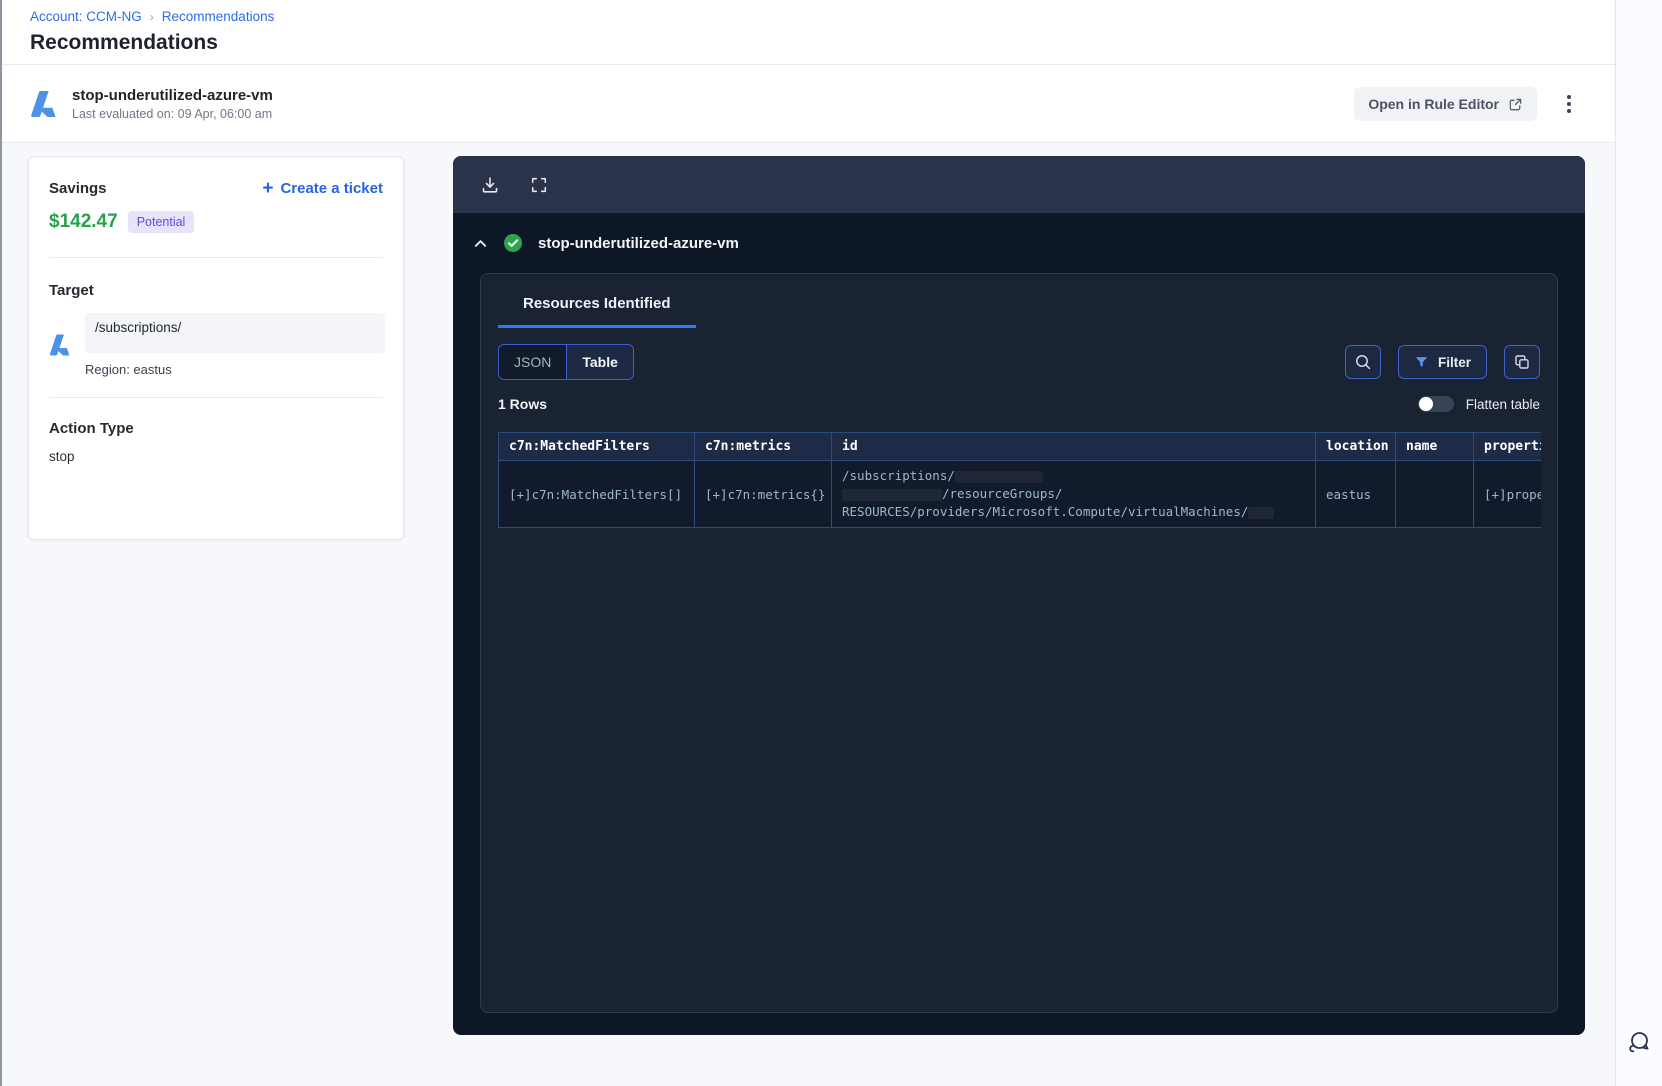 This screenshot has width=1662, height=1086. What do you see at coordinates (513, 243) in the screenshot?
I see `success-check-icon` at bounding box center [513, 243].